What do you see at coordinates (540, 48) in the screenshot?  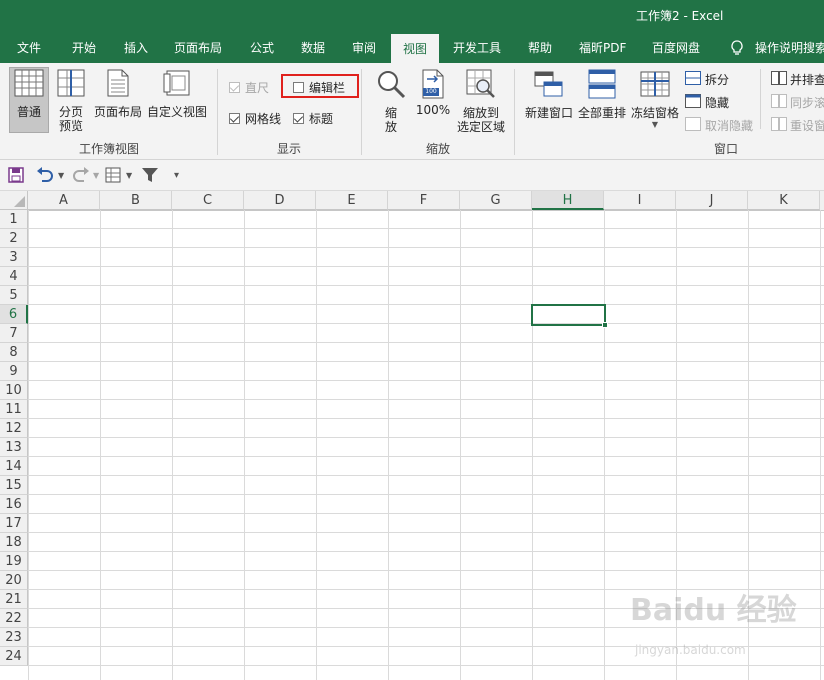 I see `tab-help: 帮助` at bounding box center [540, 48].